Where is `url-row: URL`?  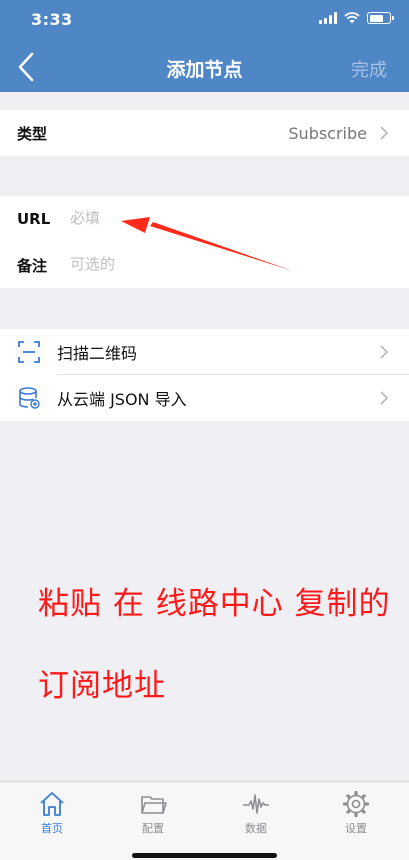 url-row: URL is located at coordinates (204, 219).